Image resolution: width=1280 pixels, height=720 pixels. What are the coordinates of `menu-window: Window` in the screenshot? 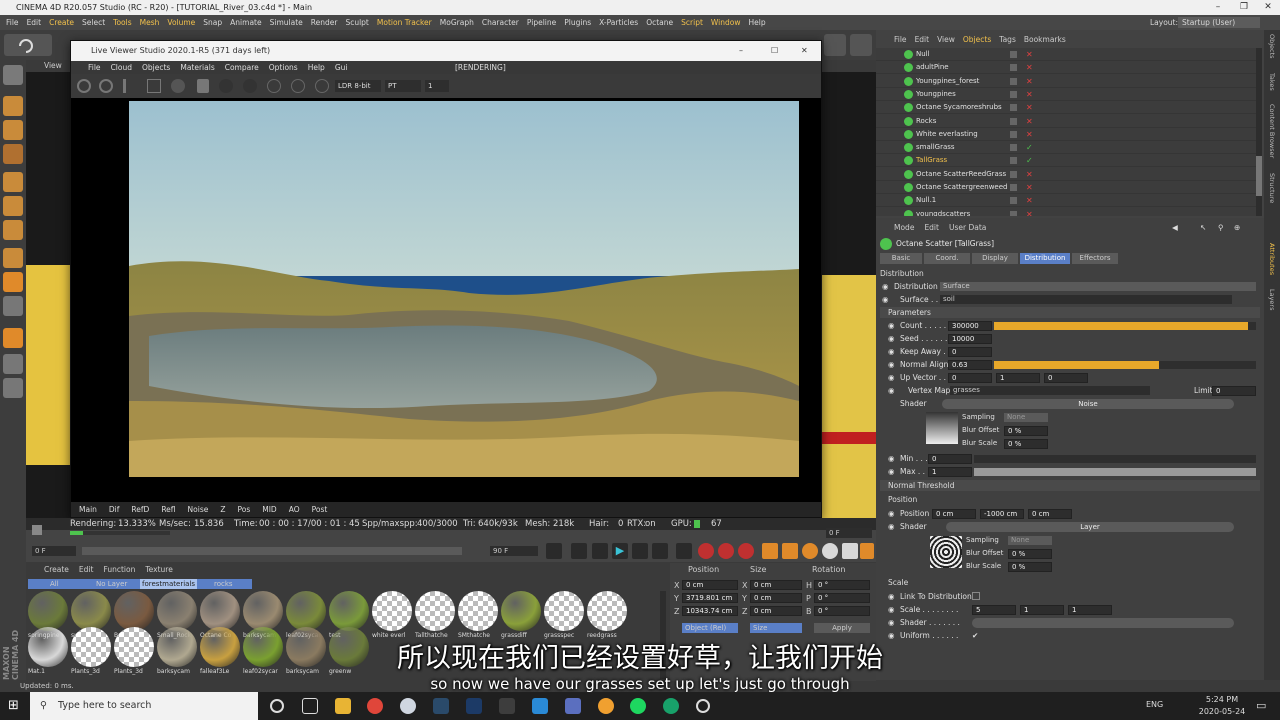 It's located at (726, 22).